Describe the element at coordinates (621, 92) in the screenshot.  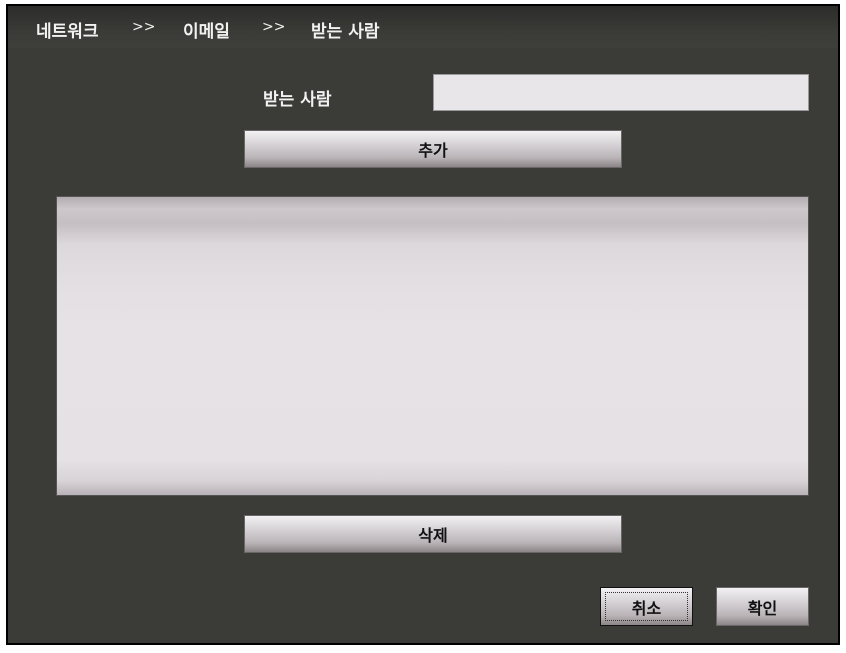
I see `recipient-input` at that location.